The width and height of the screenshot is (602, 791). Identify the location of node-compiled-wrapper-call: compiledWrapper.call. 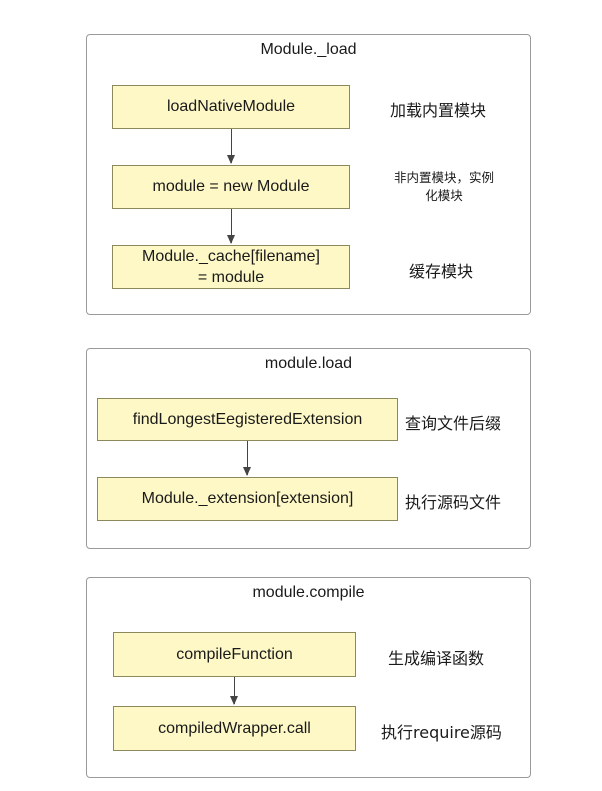
(234, 728).